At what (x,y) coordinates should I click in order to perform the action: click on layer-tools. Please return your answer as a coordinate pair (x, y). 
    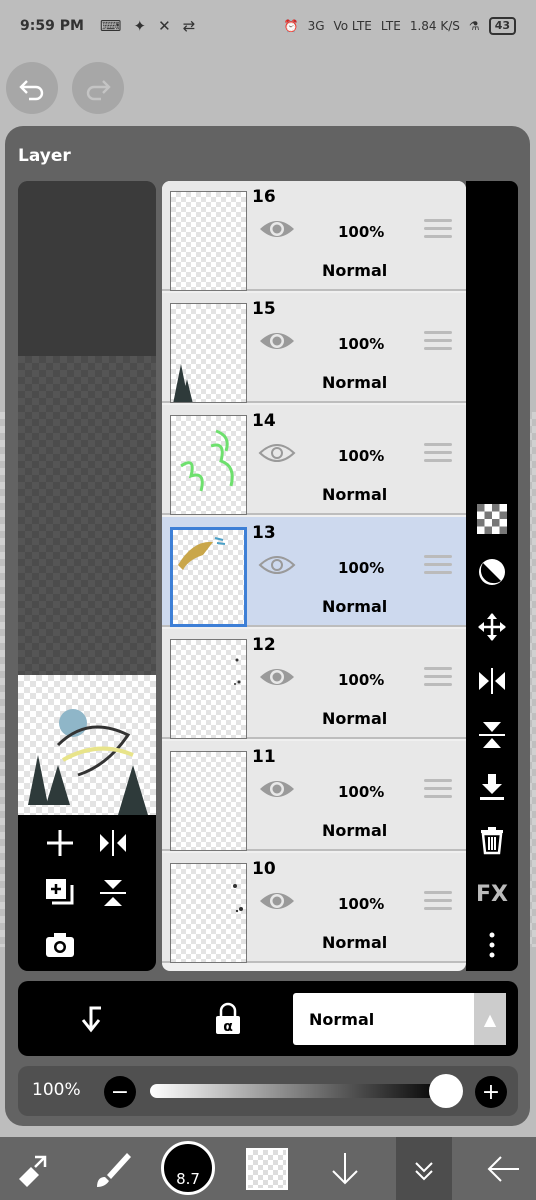
    Looking at the image, I should click on (87, 893).